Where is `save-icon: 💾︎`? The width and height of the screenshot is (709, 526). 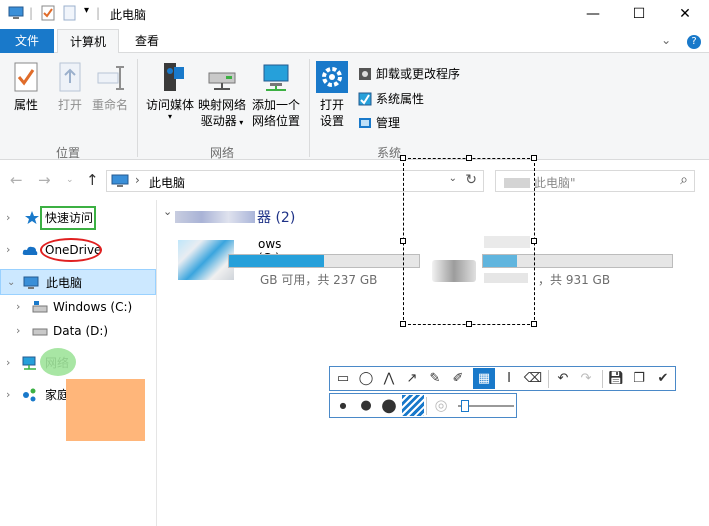
save-icon: 💾︎ is located at coordinates (616, 378).